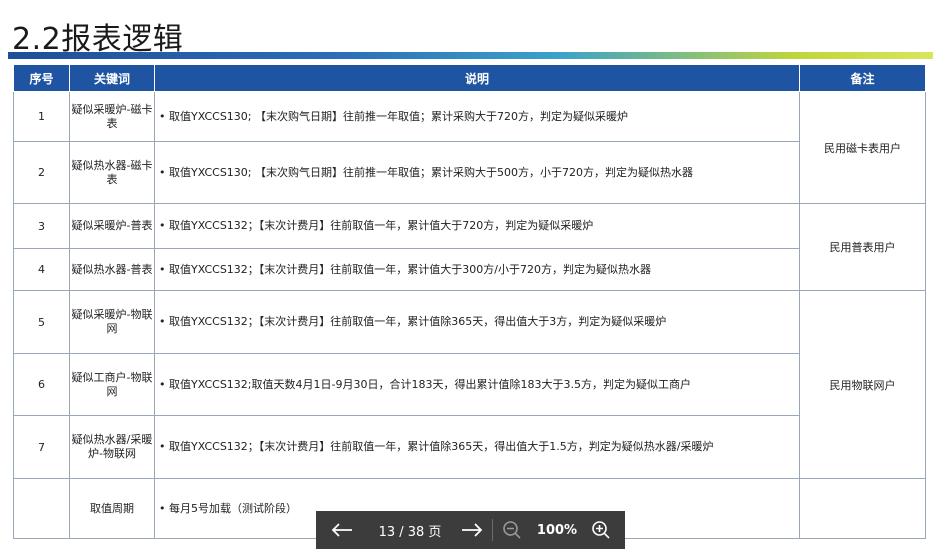 This screenshot has height=549, width=943. What do you see at coordinates (41, 116) in the screenshot?
I see `row-index: 1` at bounding box center [41, 116].